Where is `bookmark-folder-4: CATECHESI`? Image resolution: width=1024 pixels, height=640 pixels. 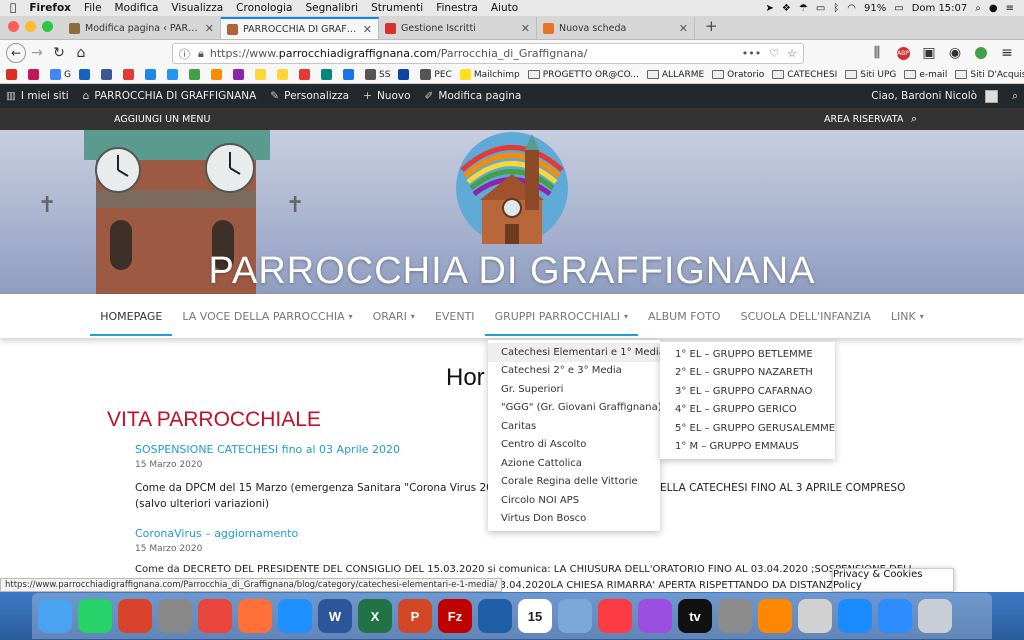
bookmark-folder-4: CATECHESI is located at coordinates (804, 75).